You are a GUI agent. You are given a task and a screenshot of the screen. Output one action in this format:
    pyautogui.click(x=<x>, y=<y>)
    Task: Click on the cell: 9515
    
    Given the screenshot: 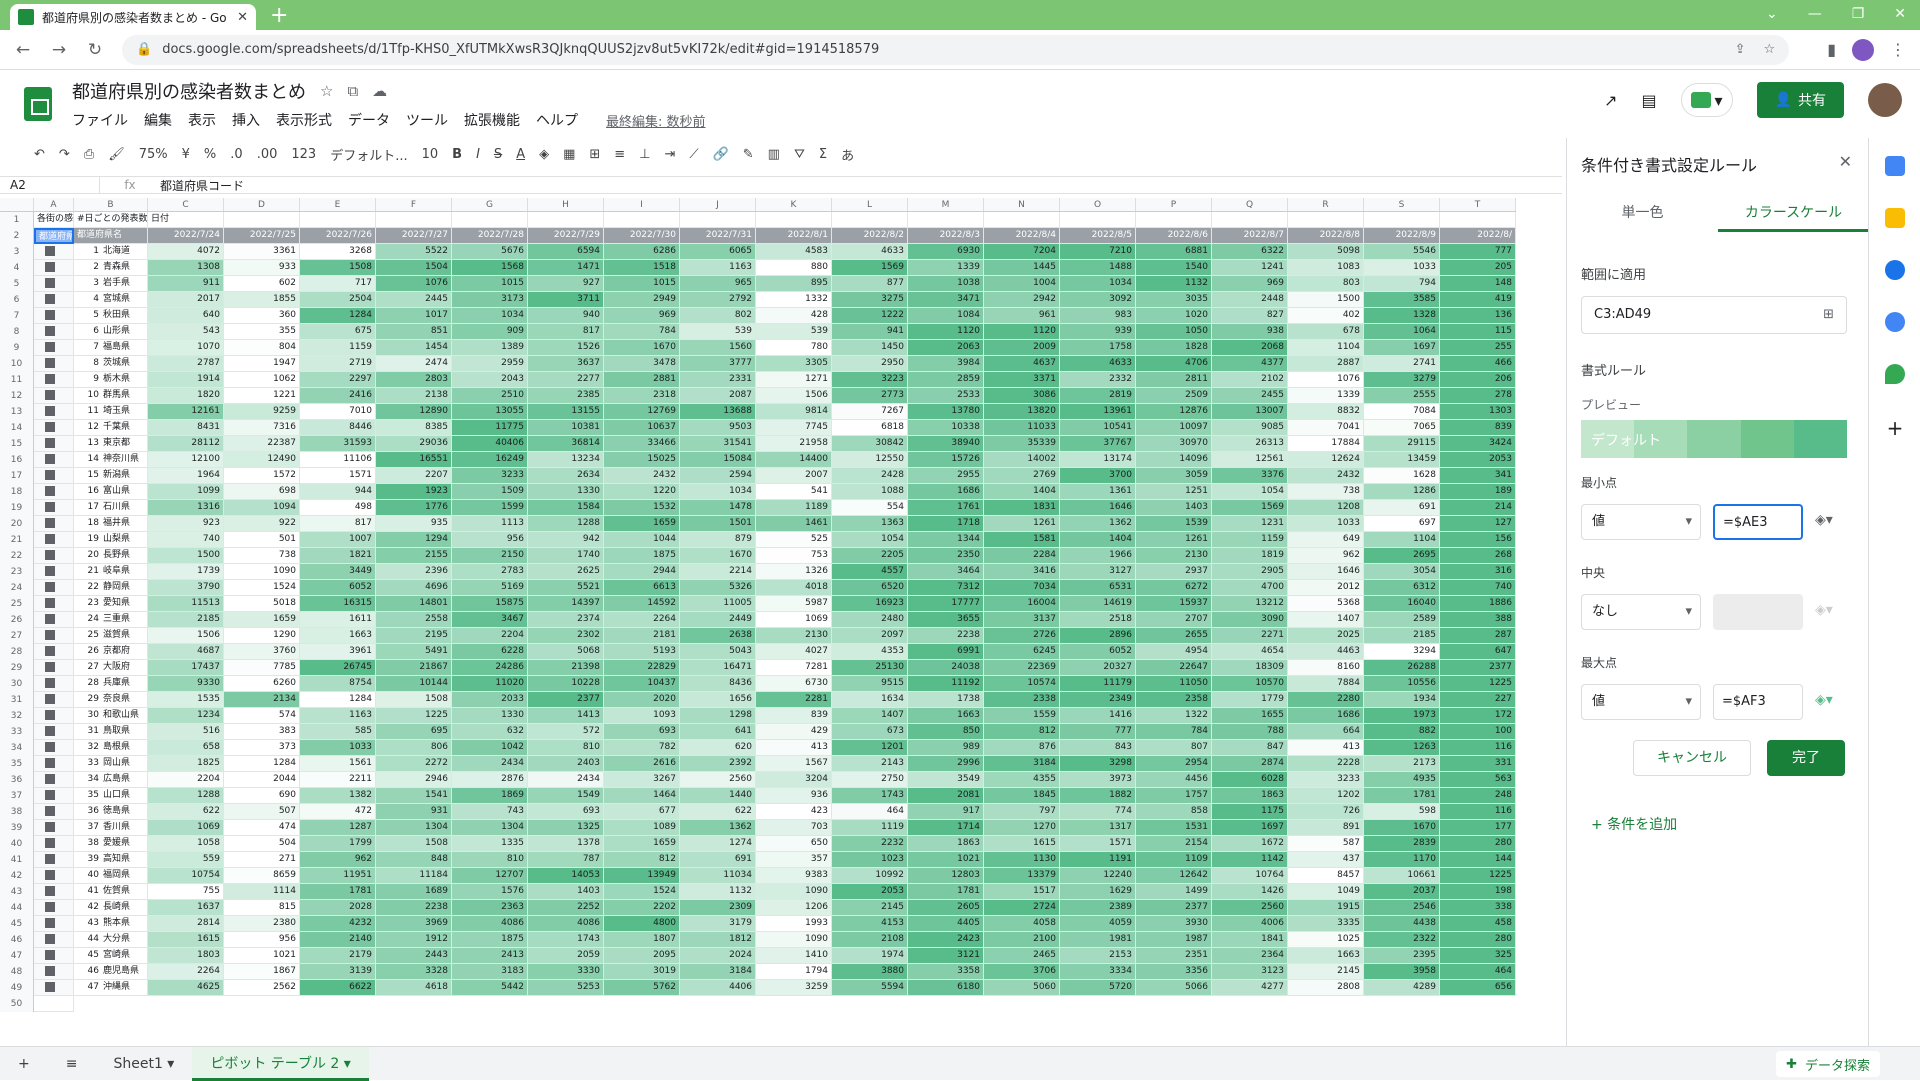 What is the action you would take?
    pyautogui.click(x=870, y=684)
    